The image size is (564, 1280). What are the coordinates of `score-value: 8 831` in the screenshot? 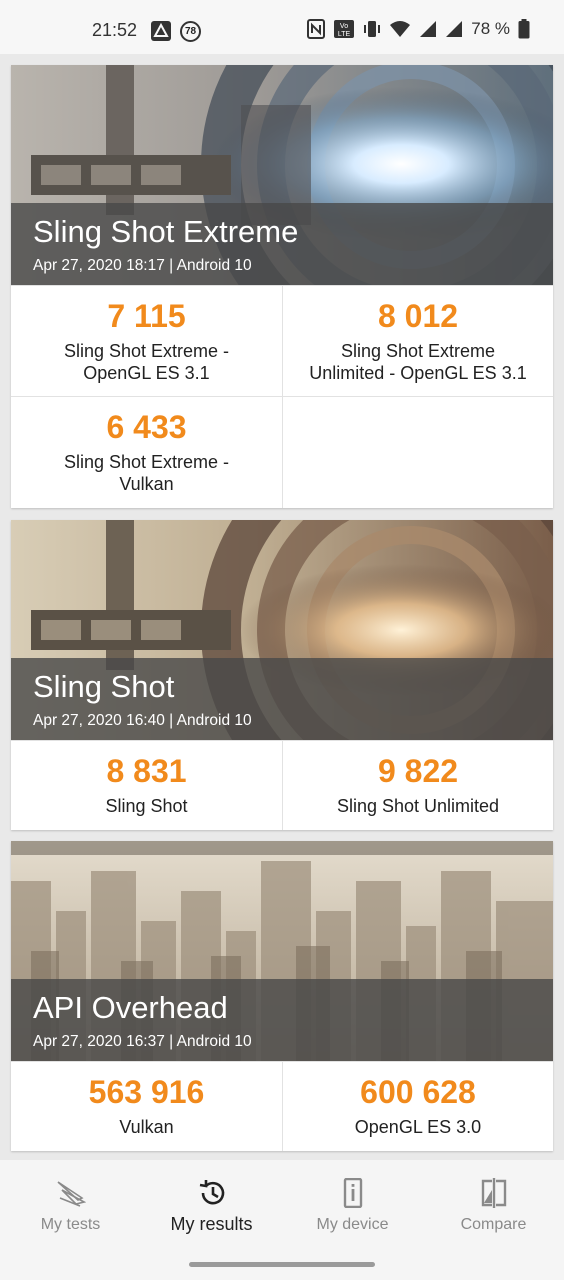 It's located at (146, 771).